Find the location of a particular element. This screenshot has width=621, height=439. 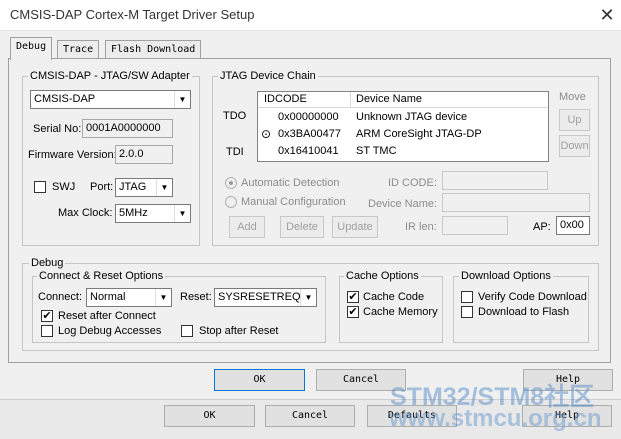

list-item: 0x16410041 ST TMC is located at coordinates (403, 153).